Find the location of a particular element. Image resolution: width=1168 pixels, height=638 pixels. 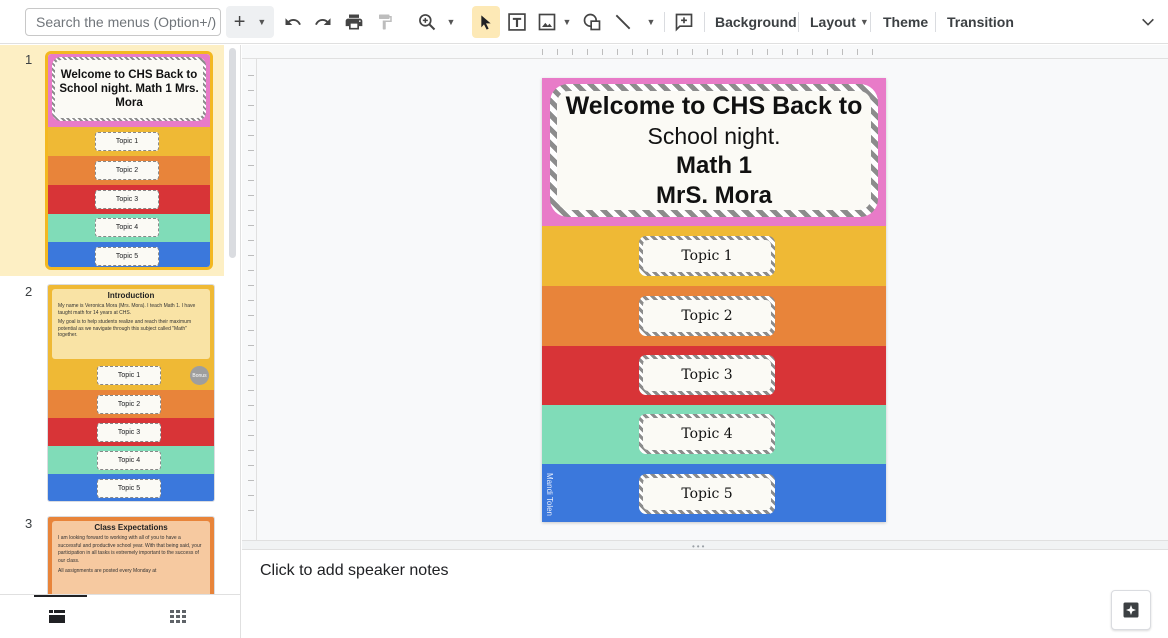

collapse-toolbar-button is located at coordinates (1148, 22).